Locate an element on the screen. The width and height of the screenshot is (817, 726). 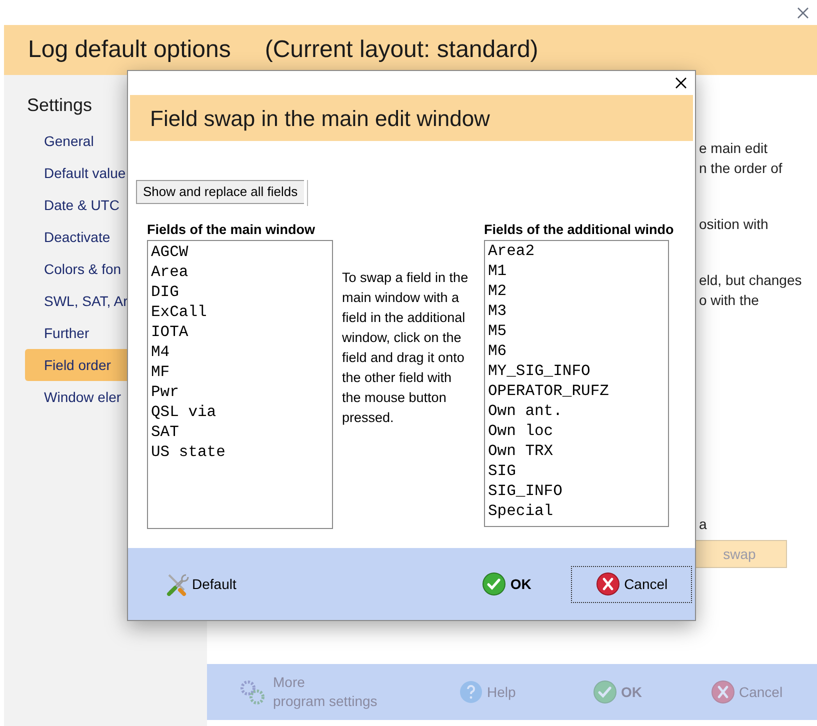
description-text: n the order of is located at coordinates (741, 168).